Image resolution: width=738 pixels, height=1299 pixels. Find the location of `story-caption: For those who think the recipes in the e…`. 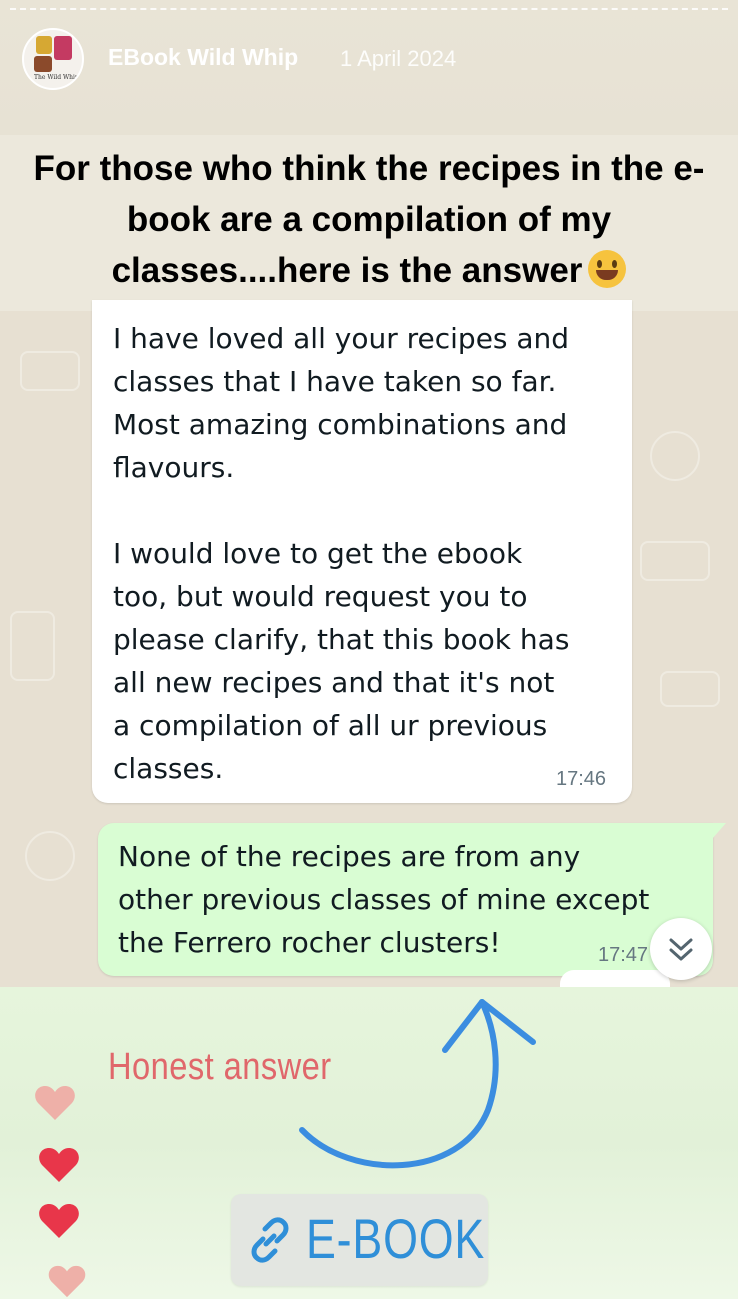

story-caption: For those who think the recipes in the e… is located at coordinates (369, 219).